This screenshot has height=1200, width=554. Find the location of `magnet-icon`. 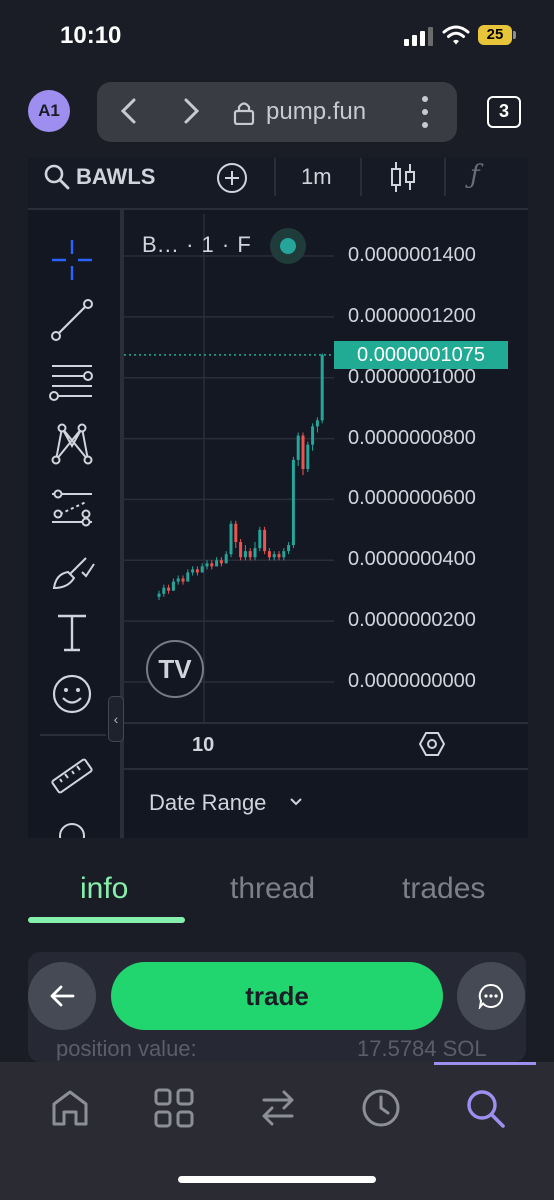

magnet-icon is located at coordinates (72, 825).